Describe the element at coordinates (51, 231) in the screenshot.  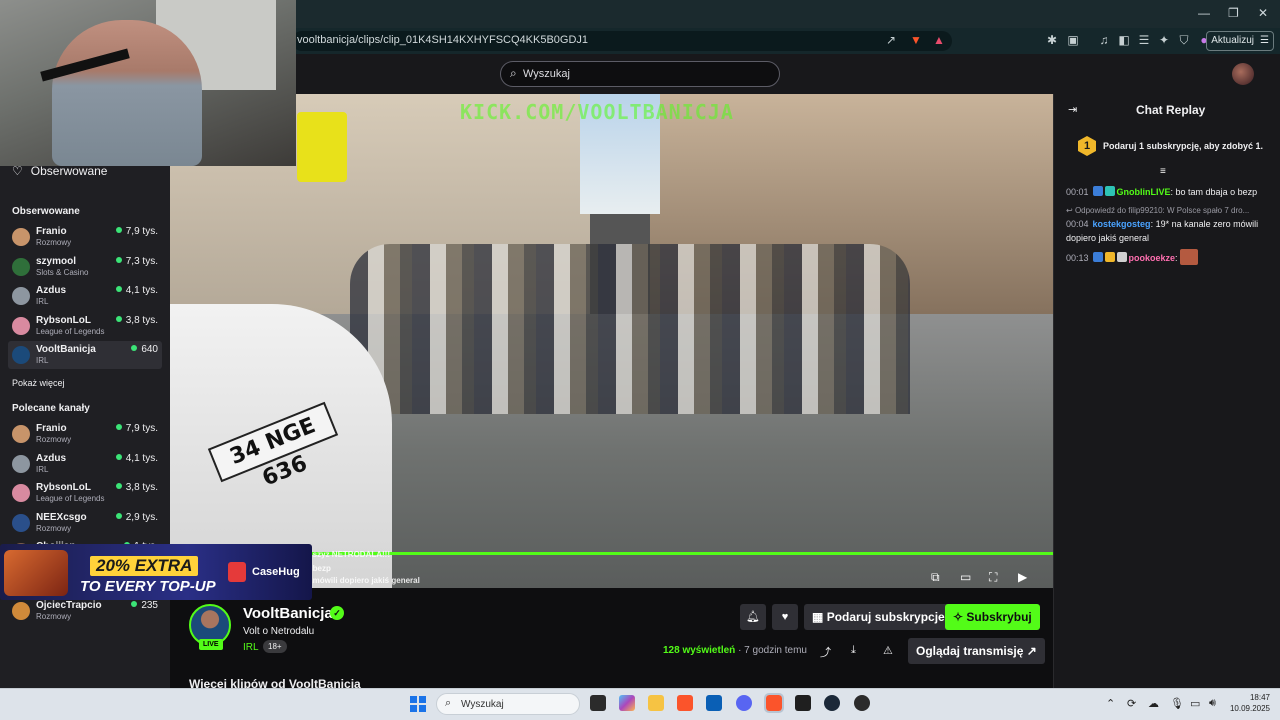
I see `channel-name: Franio` at that location.